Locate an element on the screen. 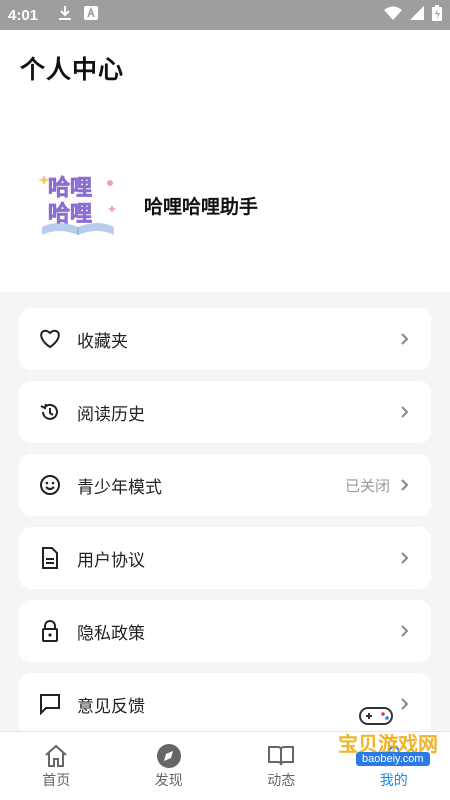  lock-icon is located at coordinates (50, 631).